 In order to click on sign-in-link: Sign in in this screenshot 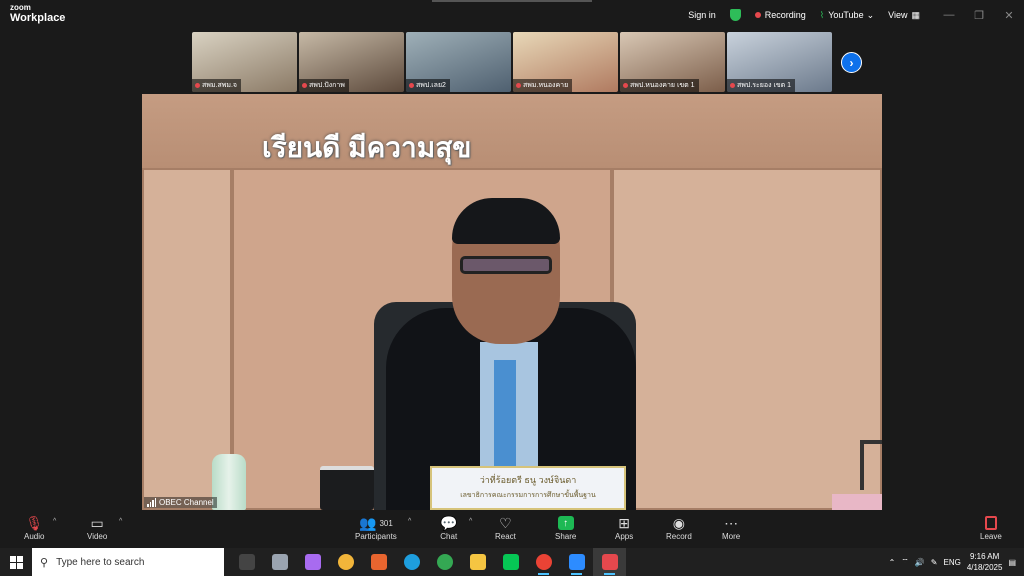, I will do `click(702, 15)`.